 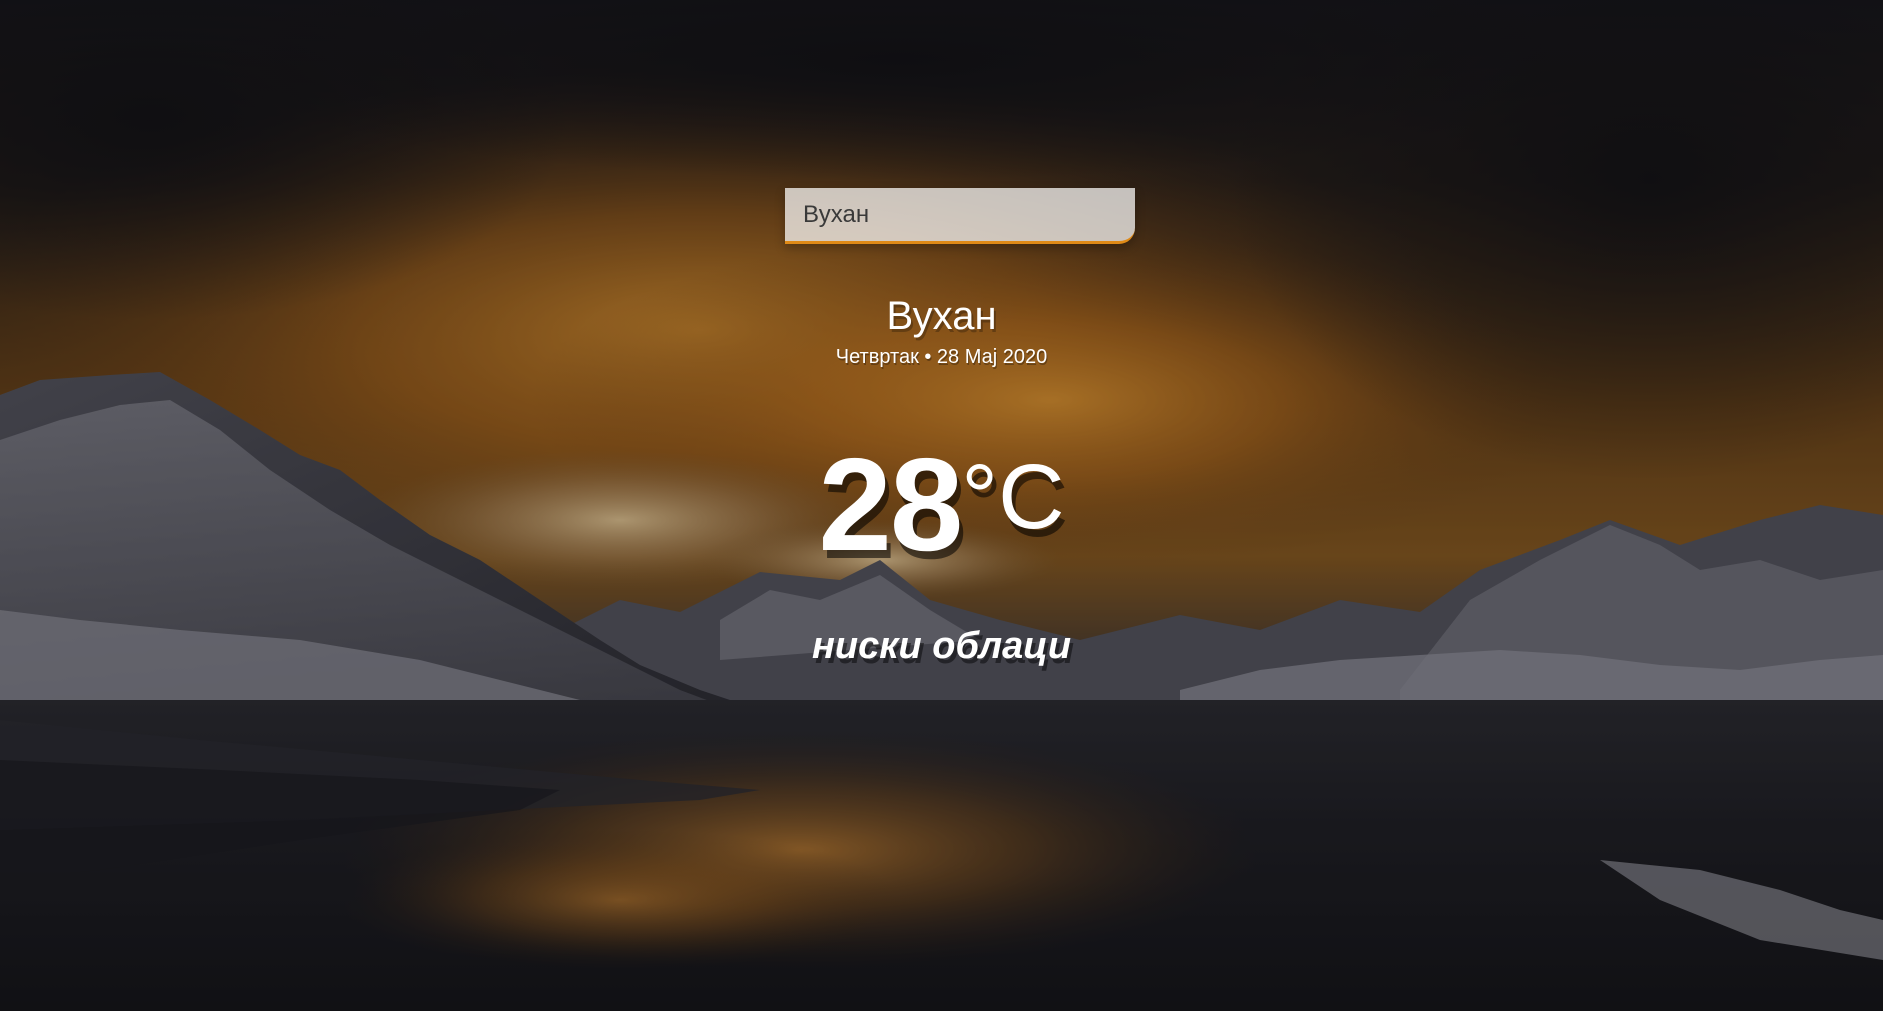 I want to click on city-search-input, so click(x=960, y=216).